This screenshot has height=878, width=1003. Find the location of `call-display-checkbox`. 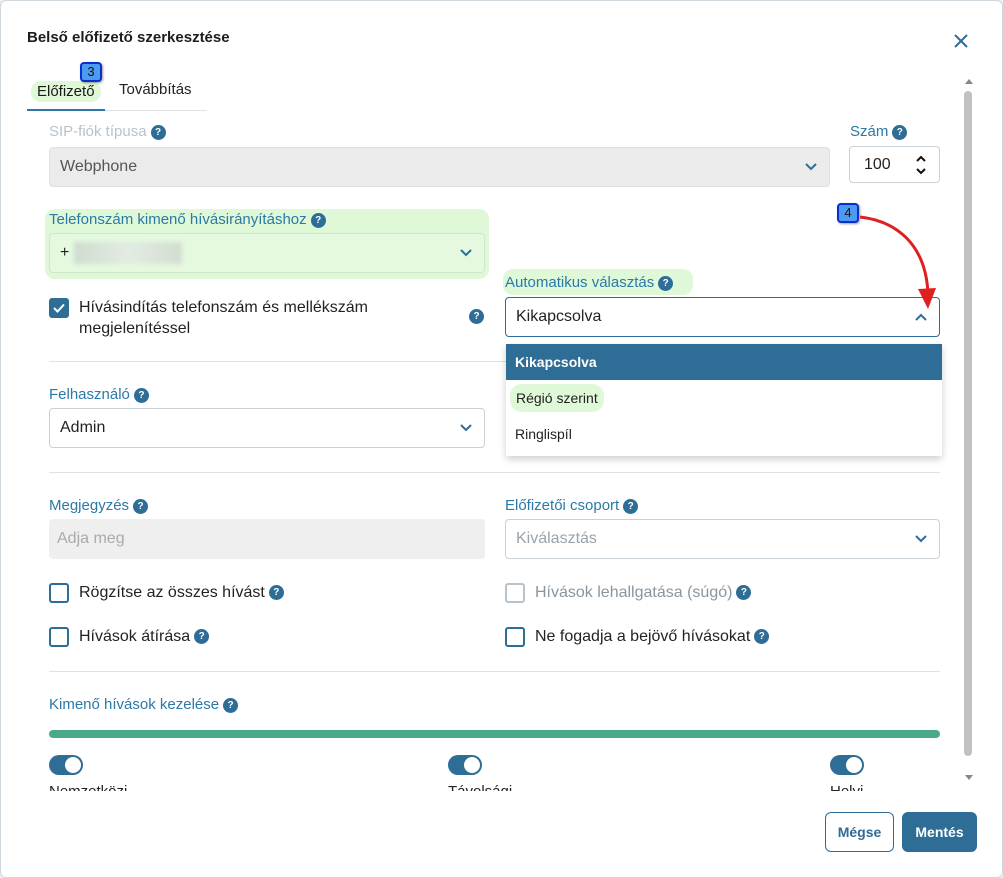

call-display-checkbox is located at coordinates (59, 308).